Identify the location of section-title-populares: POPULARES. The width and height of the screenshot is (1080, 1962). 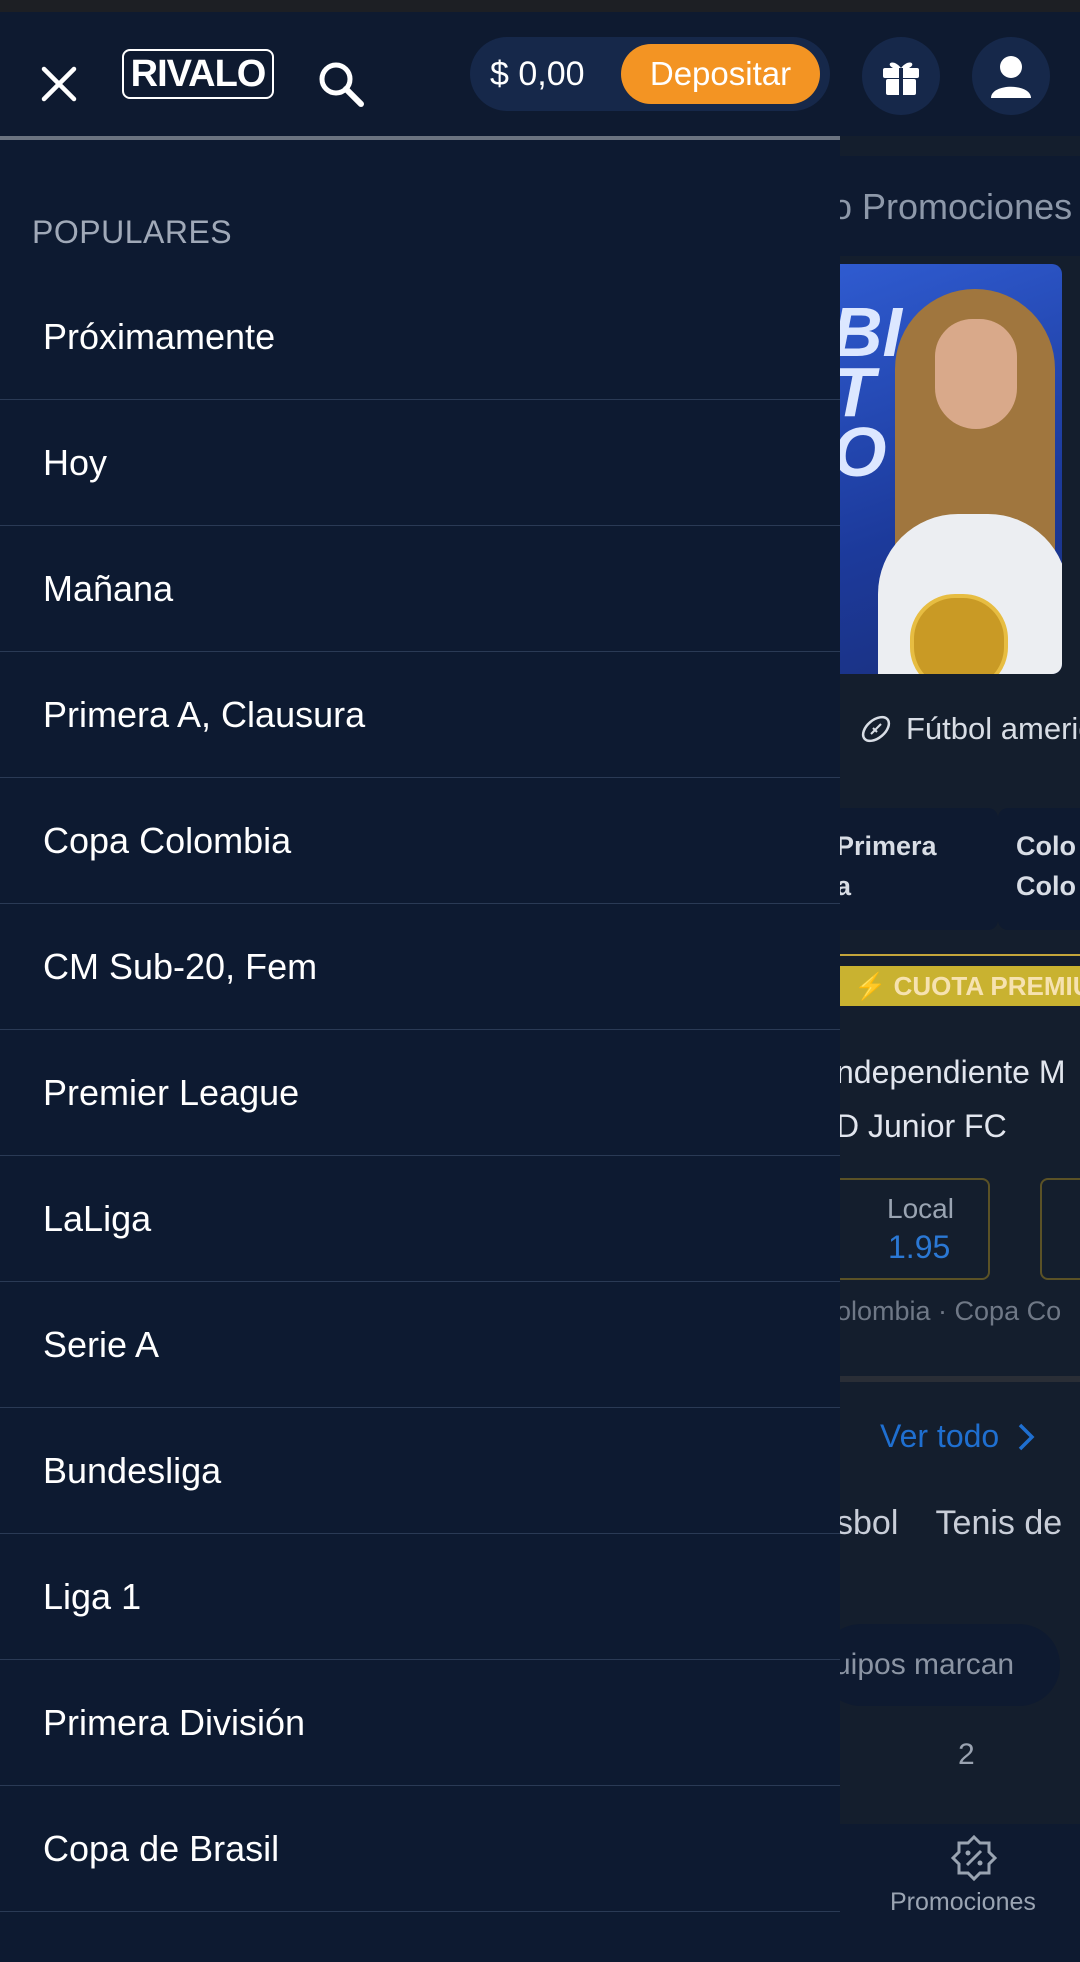
(132, 232).